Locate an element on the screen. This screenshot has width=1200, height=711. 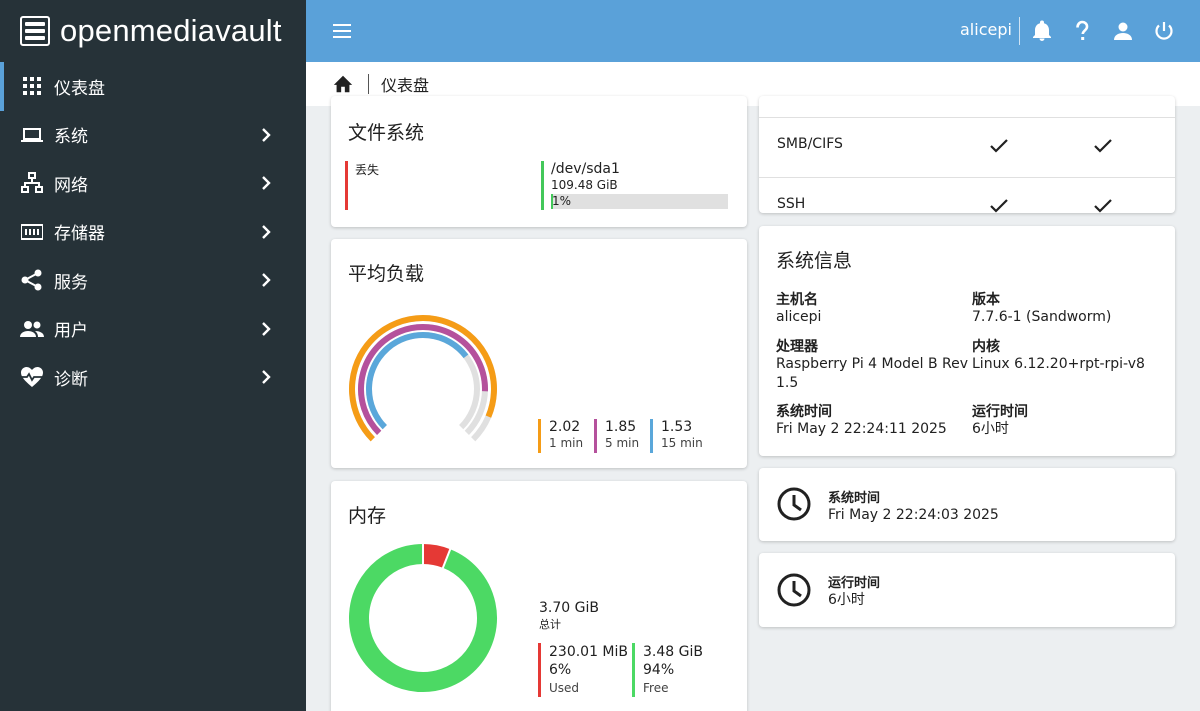
service-row: SSH is located at coordinates (967, 195).